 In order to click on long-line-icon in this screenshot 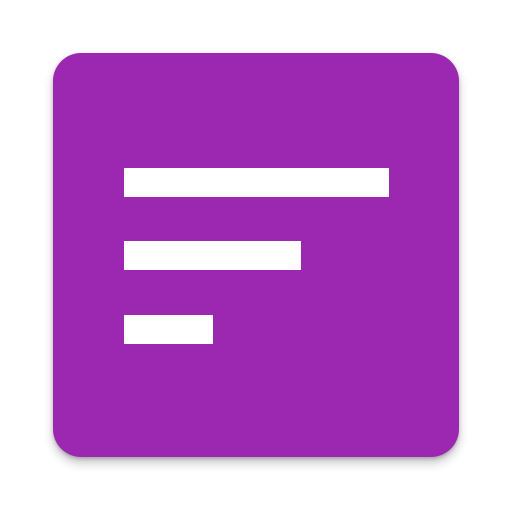, I will do `click(256, 182)`.